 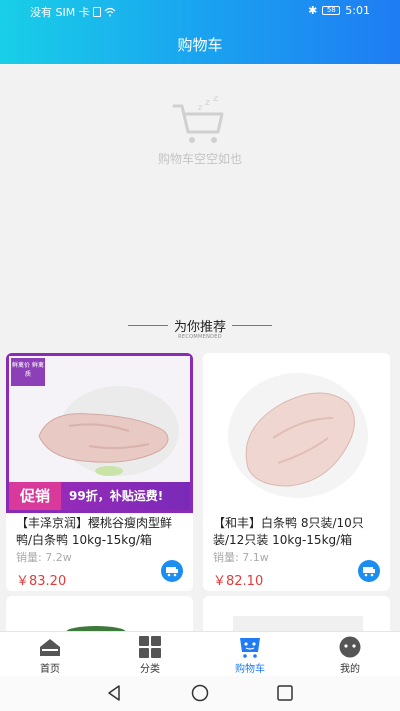 I want to click on product-sales: 销量: 7.2w, so click(x=44, y=557).